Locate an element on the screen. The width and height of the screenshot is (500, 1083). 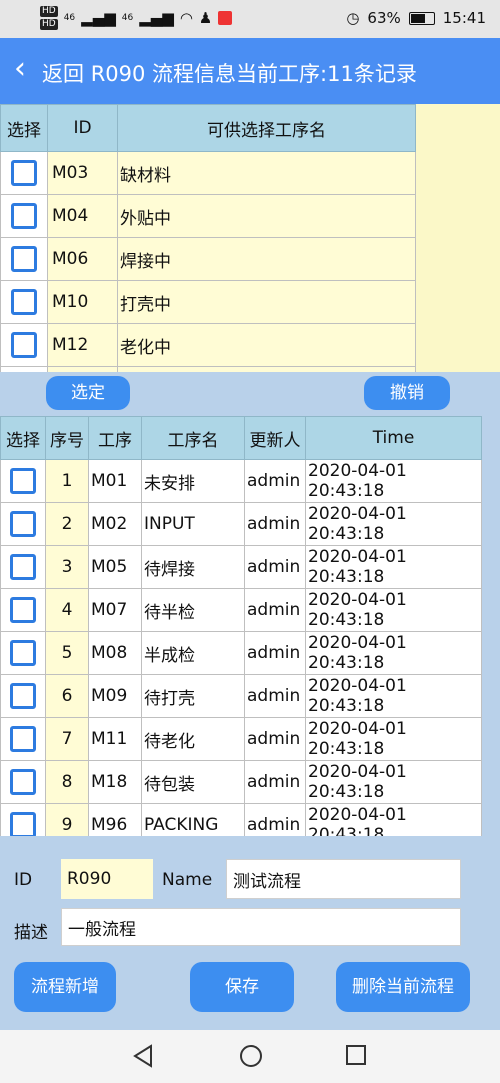
process-name: 待打壳 is located at coordinates (193, 696).